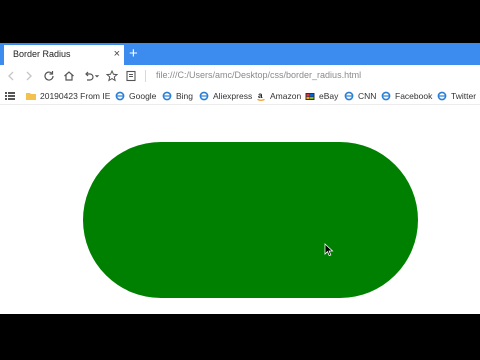  I want to click on tab-strip: Border Radius × +, so click(240, 54).